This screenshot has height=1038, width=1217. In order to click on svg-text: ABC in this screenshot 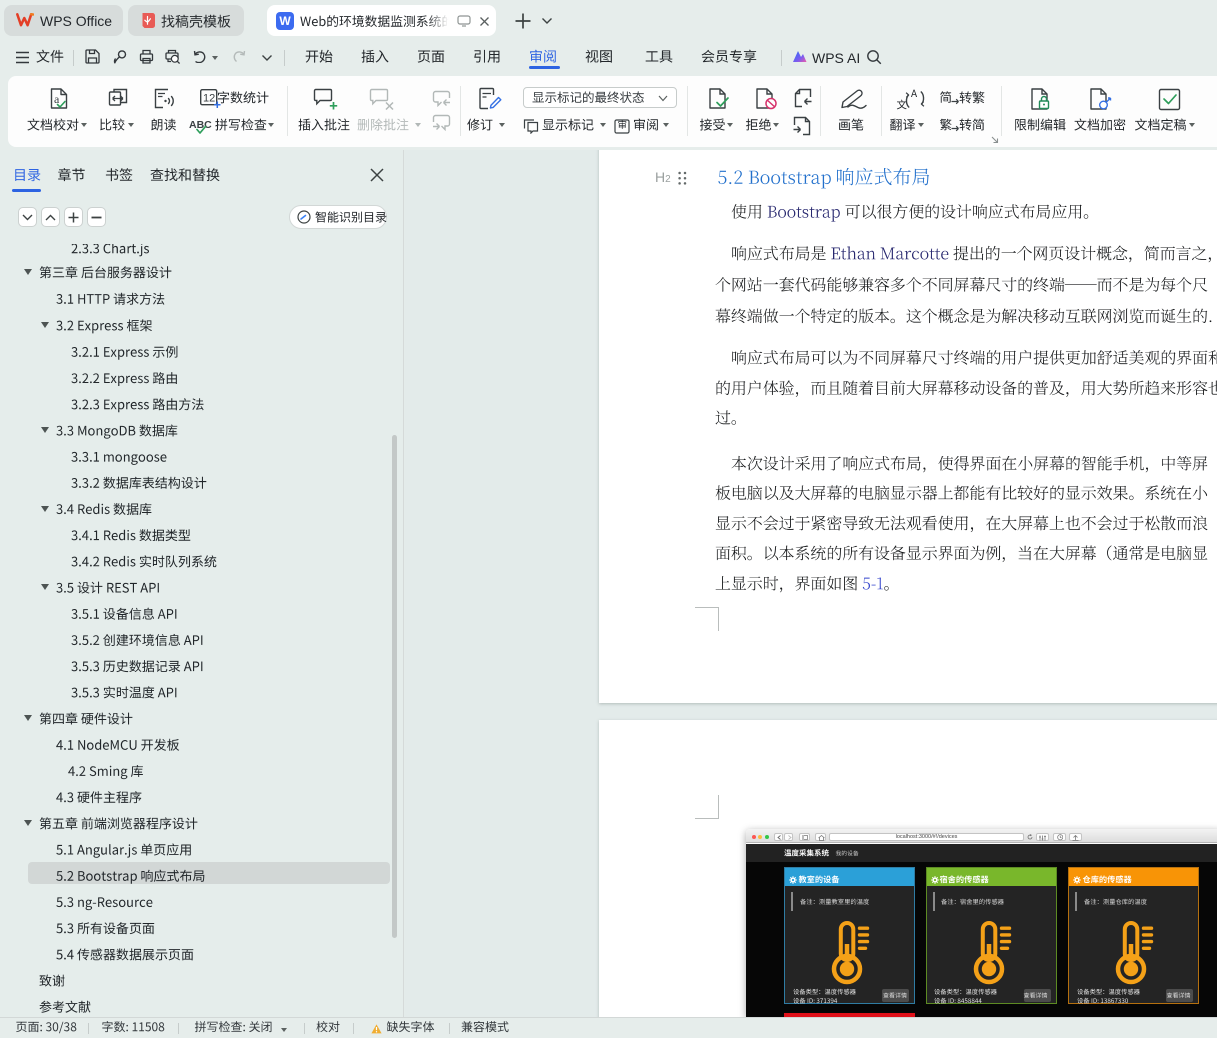, I will do `click(200, 125)`.